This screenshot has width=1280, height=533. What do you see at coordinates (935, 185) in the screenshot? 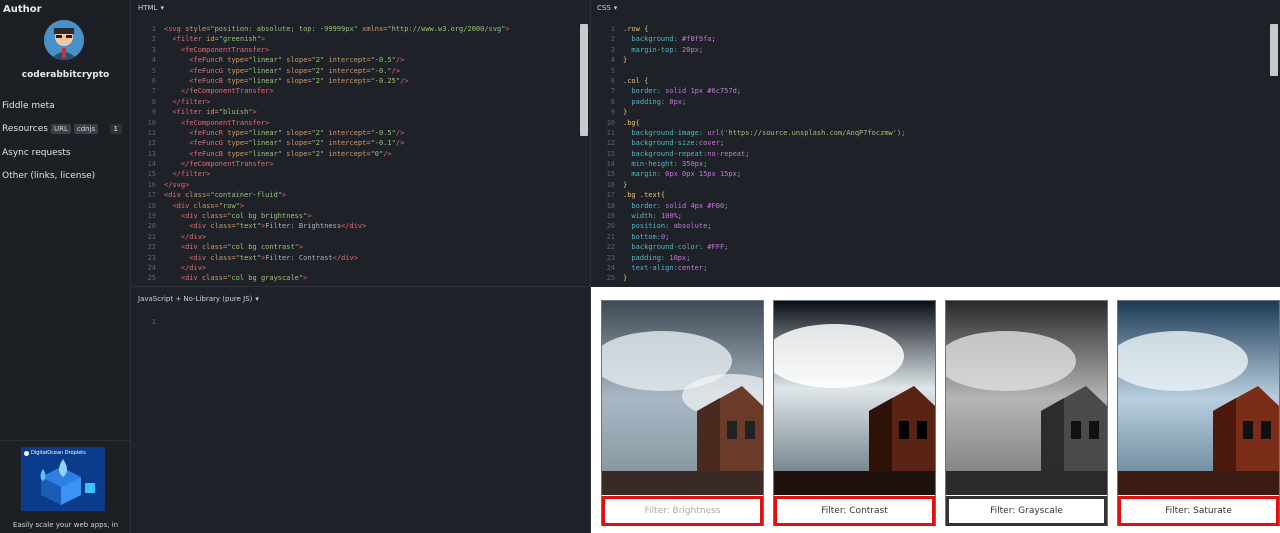
I see `code-line: 16}` at bounding box center [935, 185].